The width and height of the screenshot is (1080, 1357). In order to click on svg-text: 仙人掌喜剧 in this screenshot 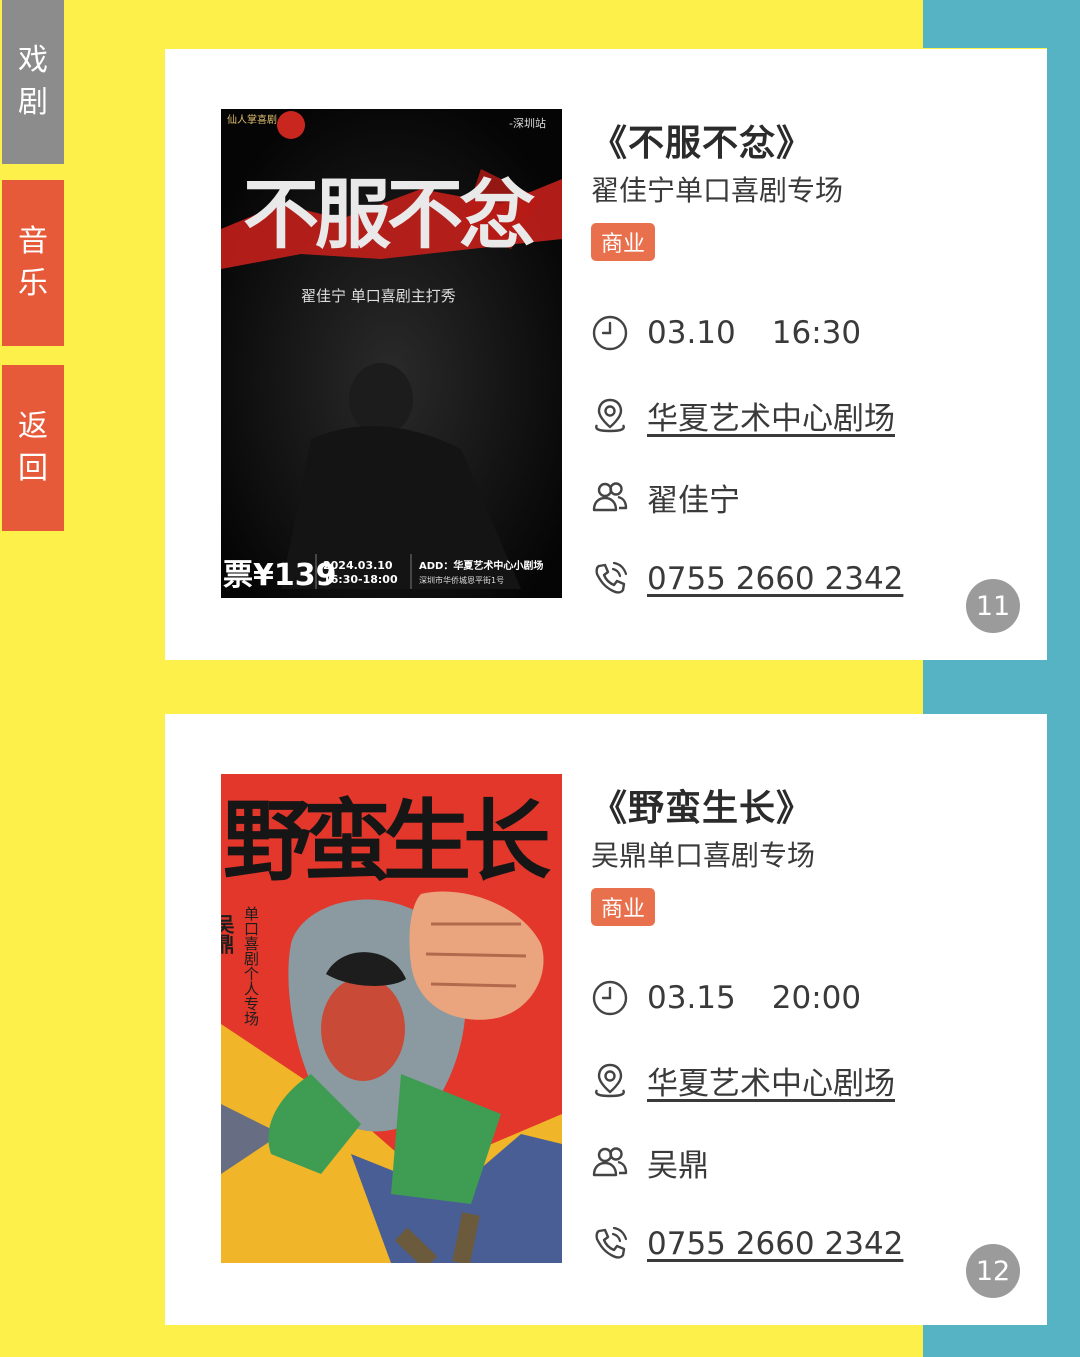, I will do `click(252, 119)`.